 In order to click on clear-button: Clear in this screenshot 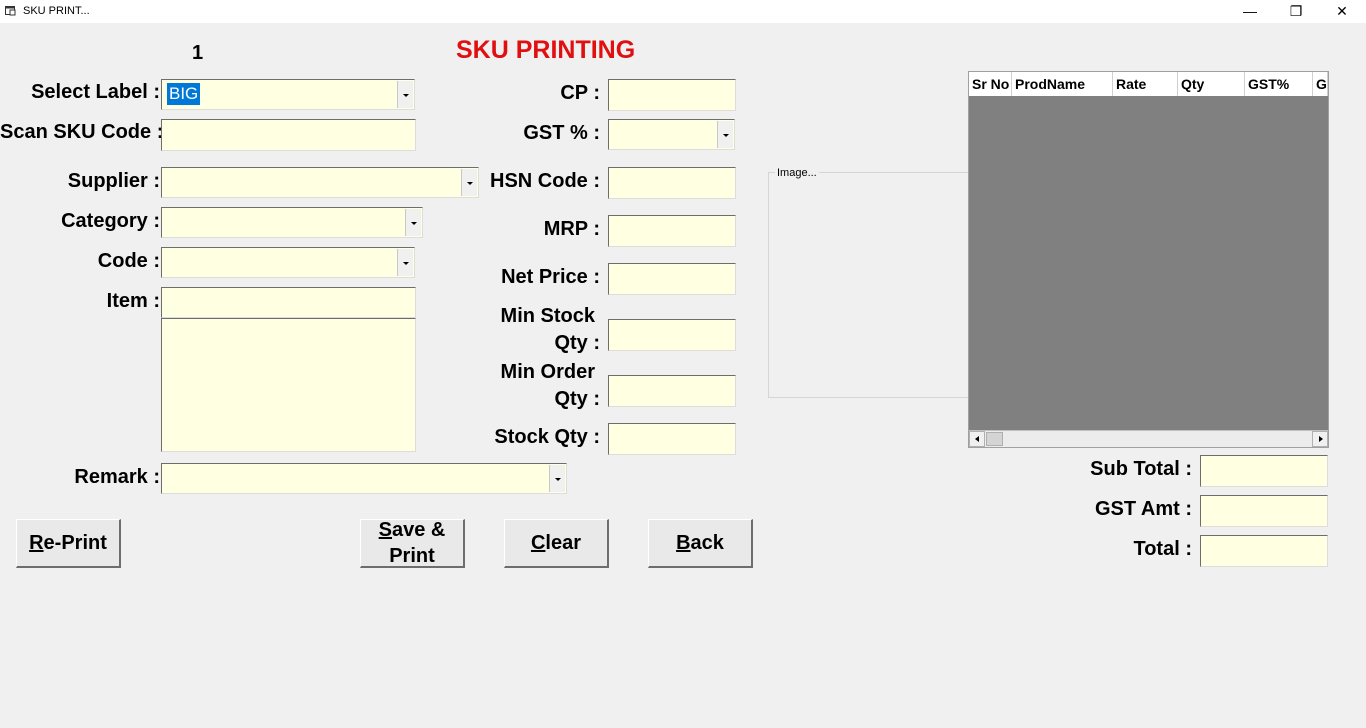, I will do `click(556, 543)`.